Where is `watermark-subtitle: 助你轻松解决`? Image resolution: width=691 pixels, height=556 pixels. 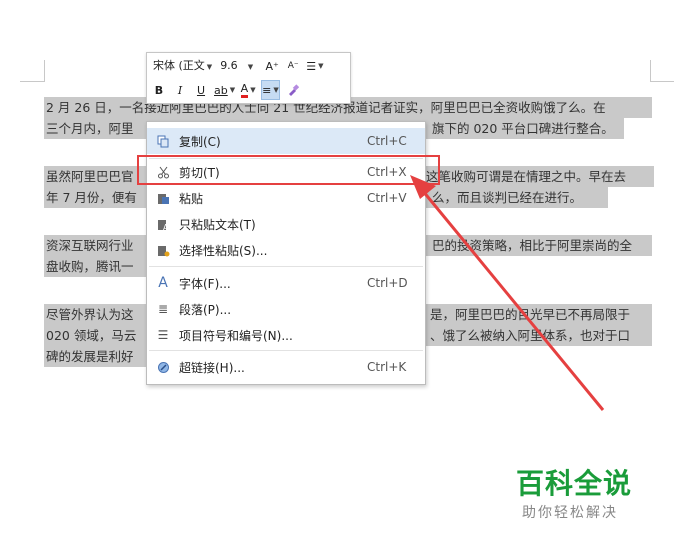
watermark-subtitle: 助你轻松解决 is located at coordinates (570, 513).